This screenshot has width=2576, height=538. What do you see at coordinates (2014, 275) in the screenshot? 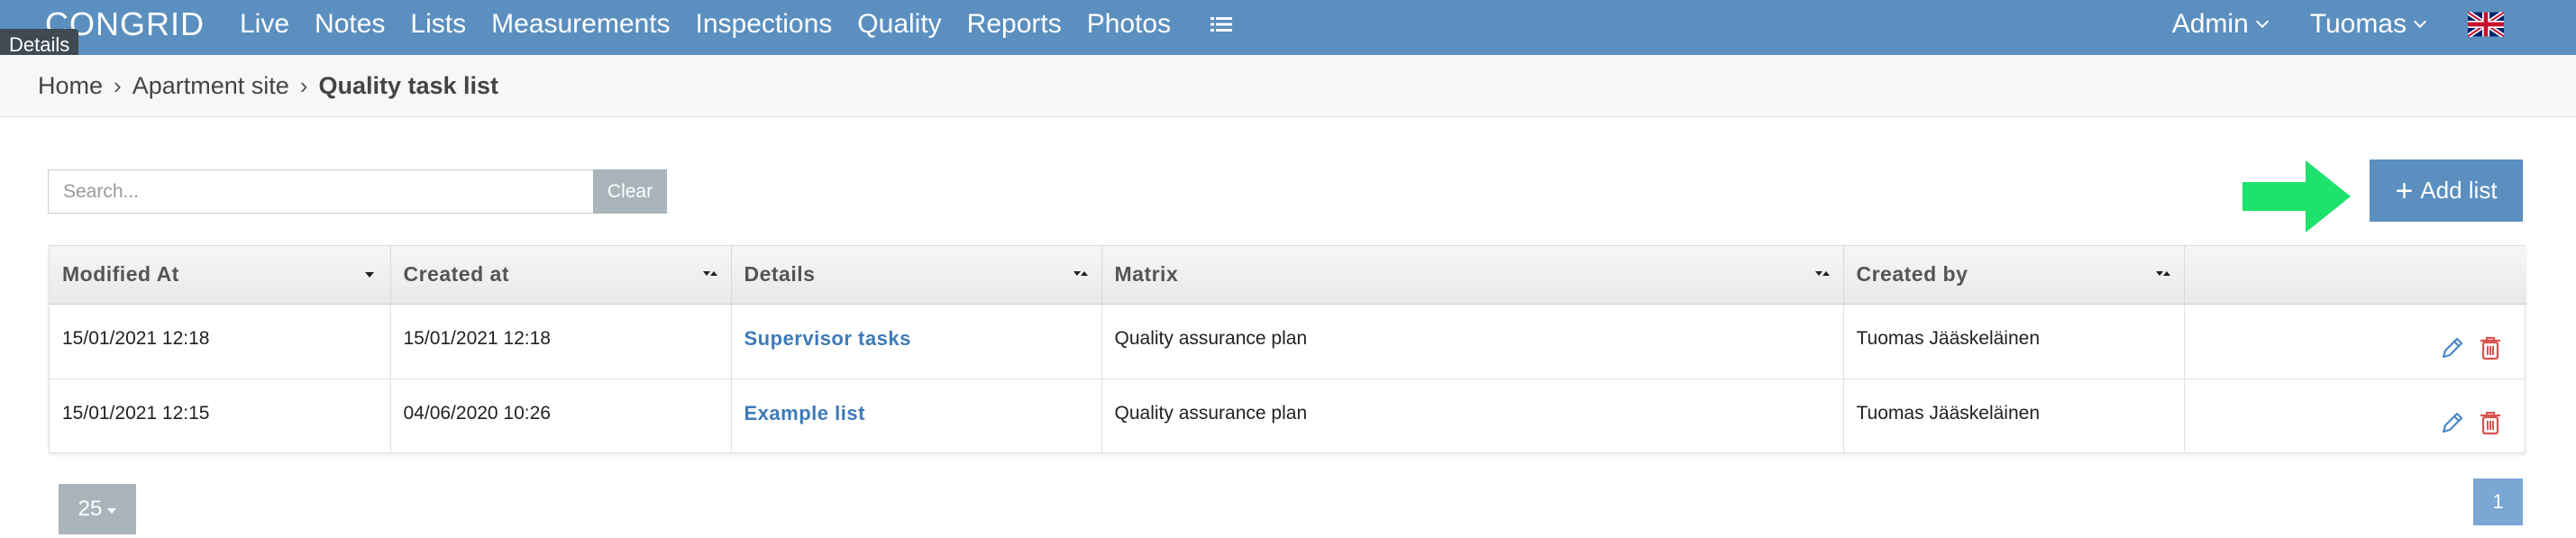
I see `column-header-created-by: Created by` at bounding box center [2014, 275].